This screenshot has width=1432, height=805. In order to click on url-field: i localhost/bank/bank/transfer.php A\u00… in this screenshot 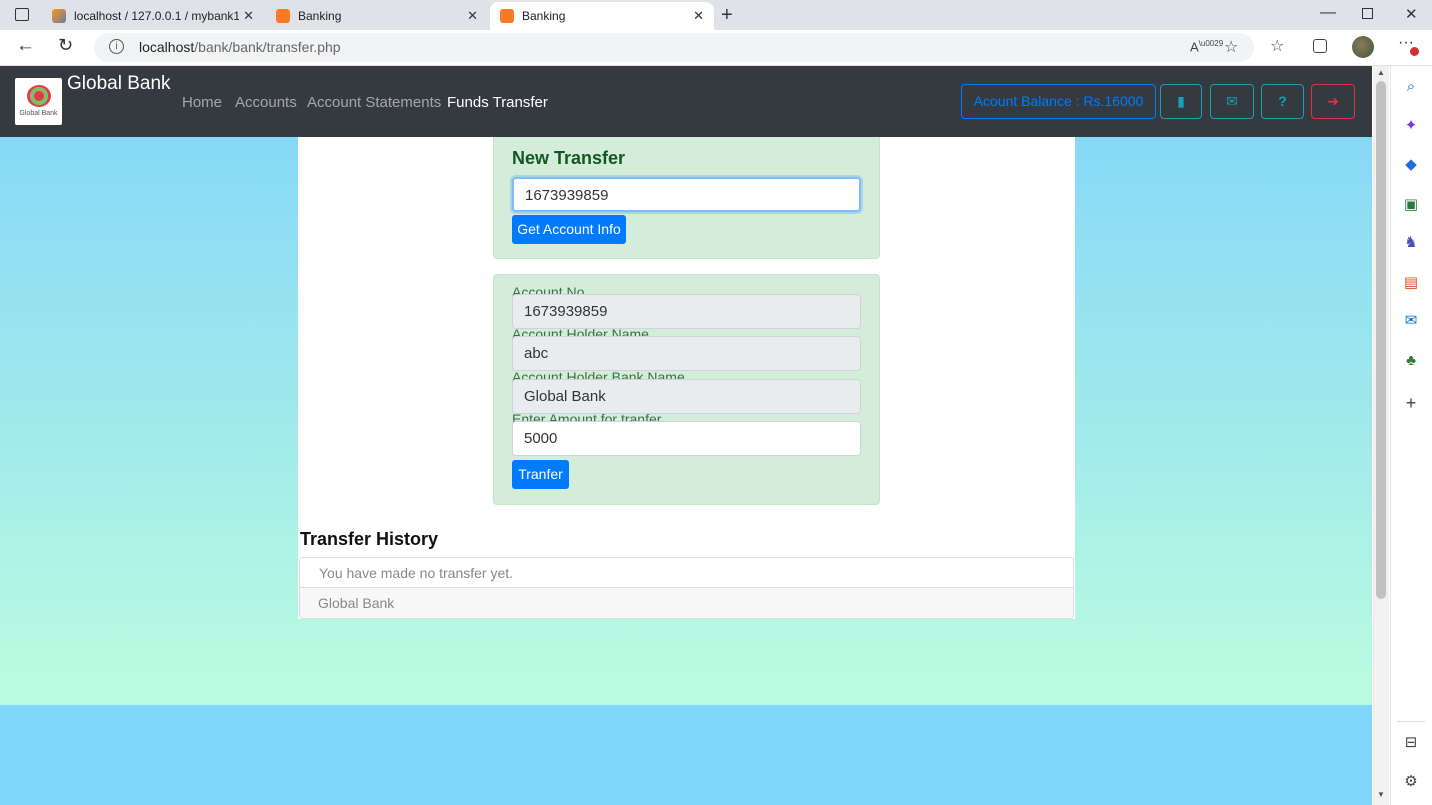, I will do `click(674, 47)`.